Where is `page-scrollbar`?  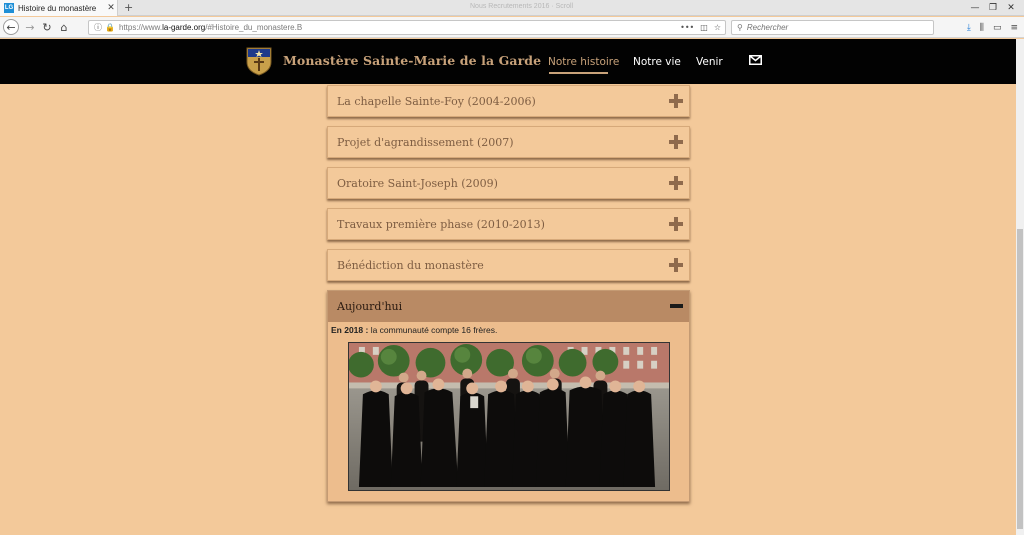
page-scrollbar is located at coordinates (1020, 287).